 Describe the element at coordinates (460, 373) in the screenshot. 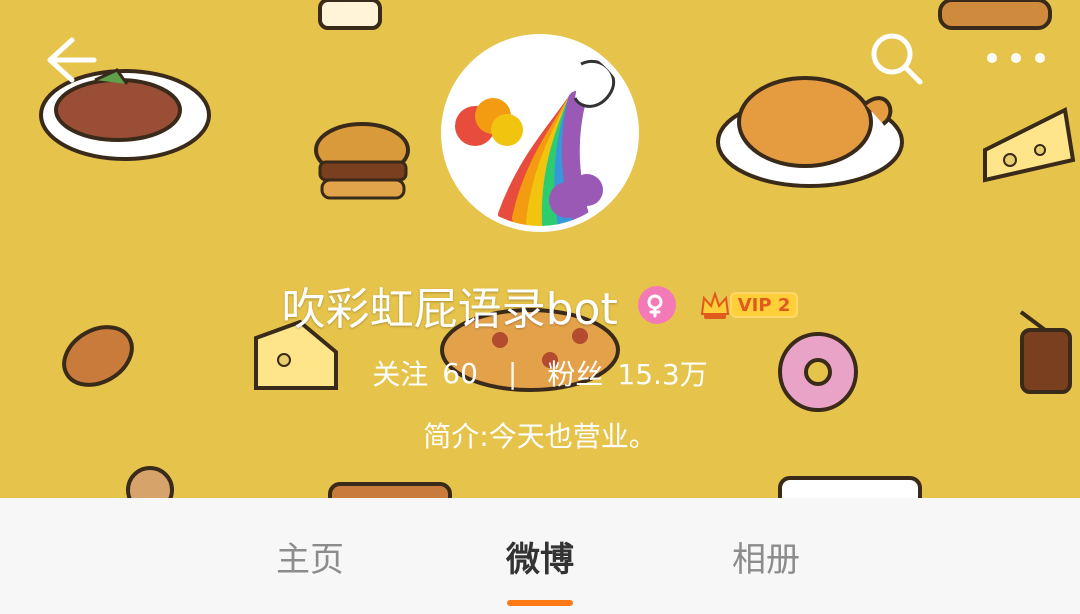

I see `following-count: 60` at that location.